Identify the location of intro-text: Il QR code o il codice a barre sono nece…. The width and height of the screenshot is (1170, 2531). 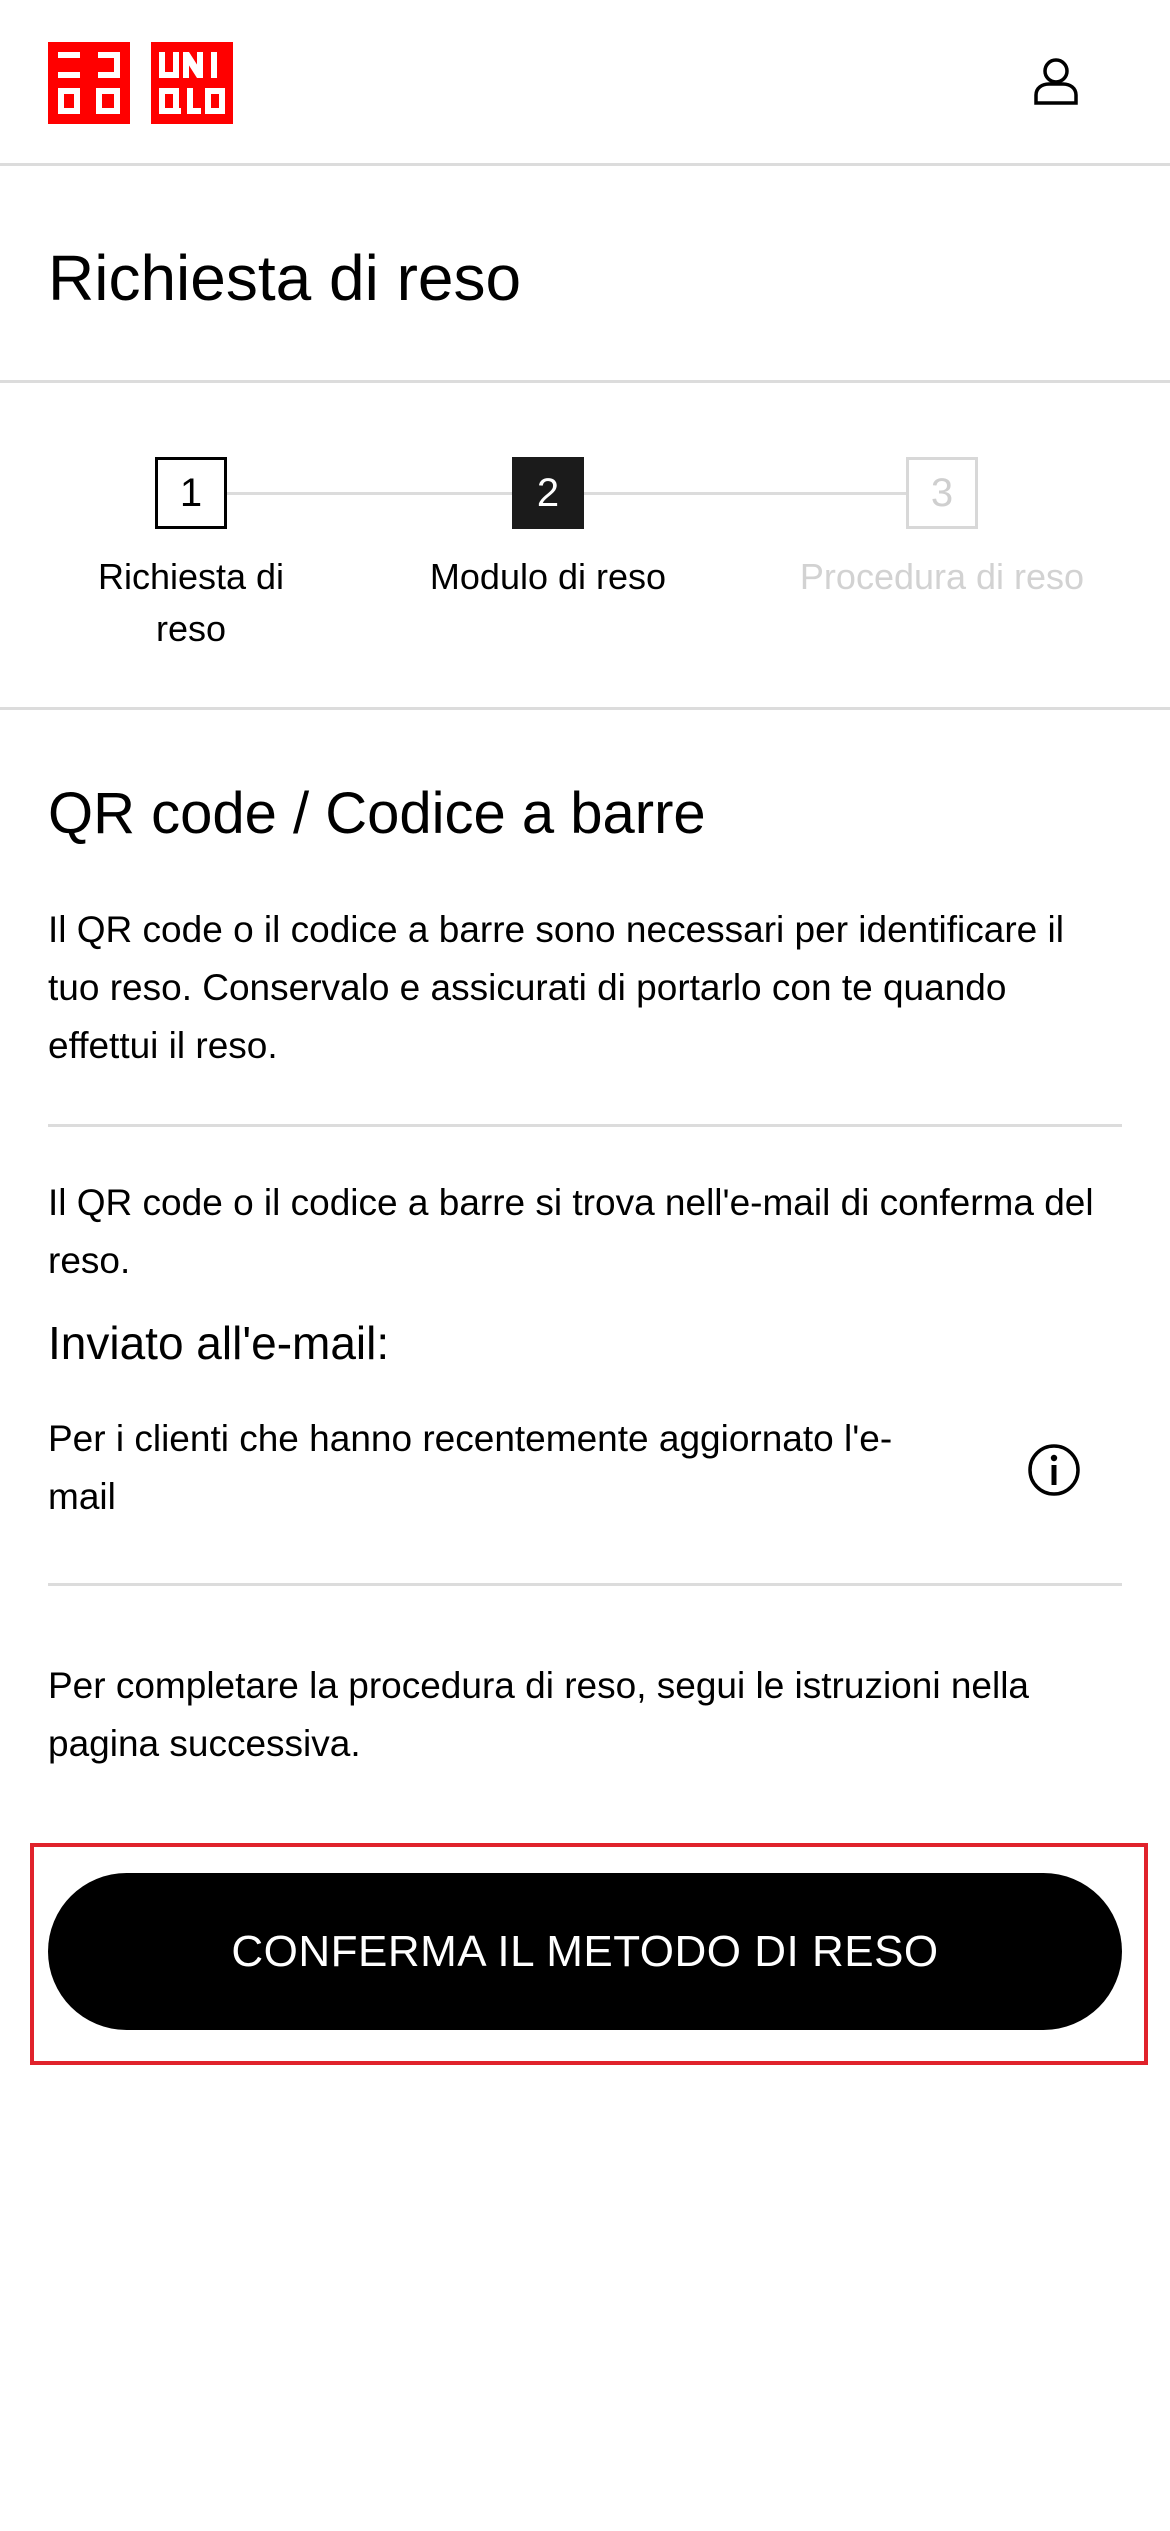
(556, 987).